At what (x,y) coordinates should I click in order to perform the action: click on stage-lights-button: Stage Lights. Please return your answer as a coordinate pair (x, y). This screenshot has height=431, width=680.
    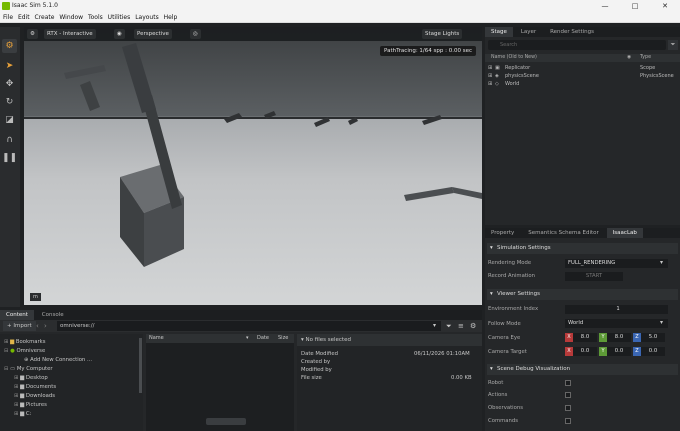
    Looking at the image, I should click on (442, 34).